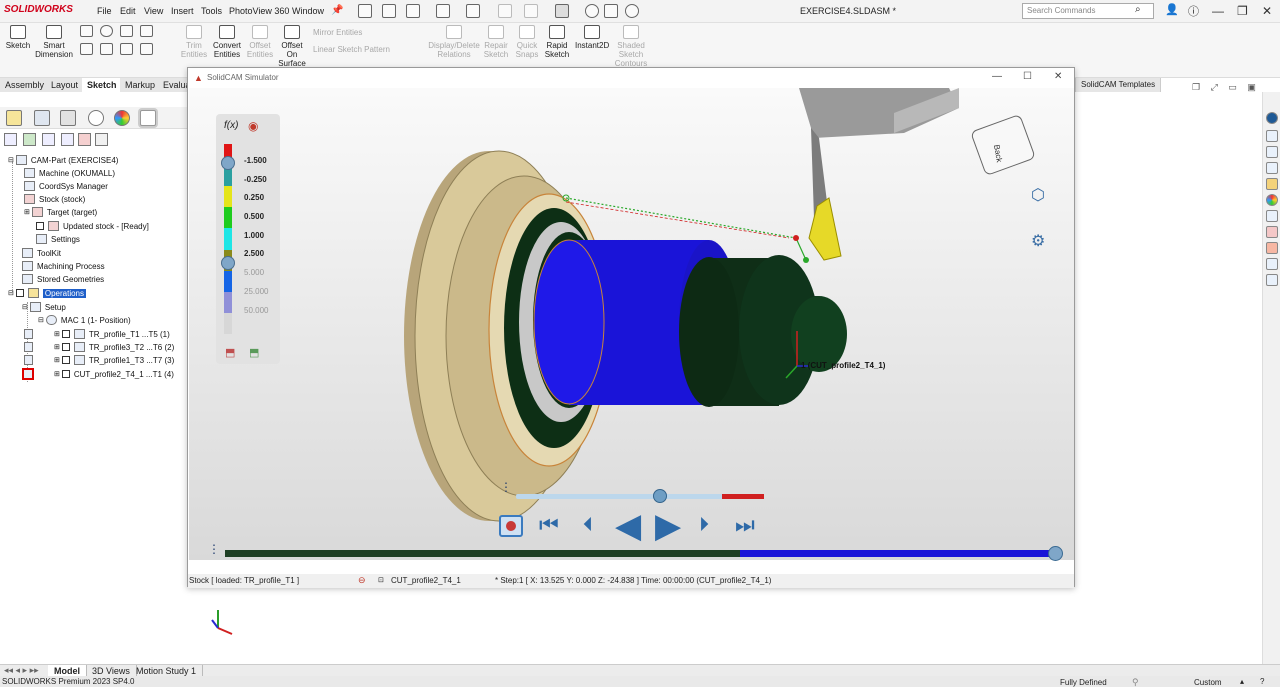  What do you see at coordinates (1242, 11) in the screenshot?
I see `restore-icon: ❐` at bounding box center [1242, 11].